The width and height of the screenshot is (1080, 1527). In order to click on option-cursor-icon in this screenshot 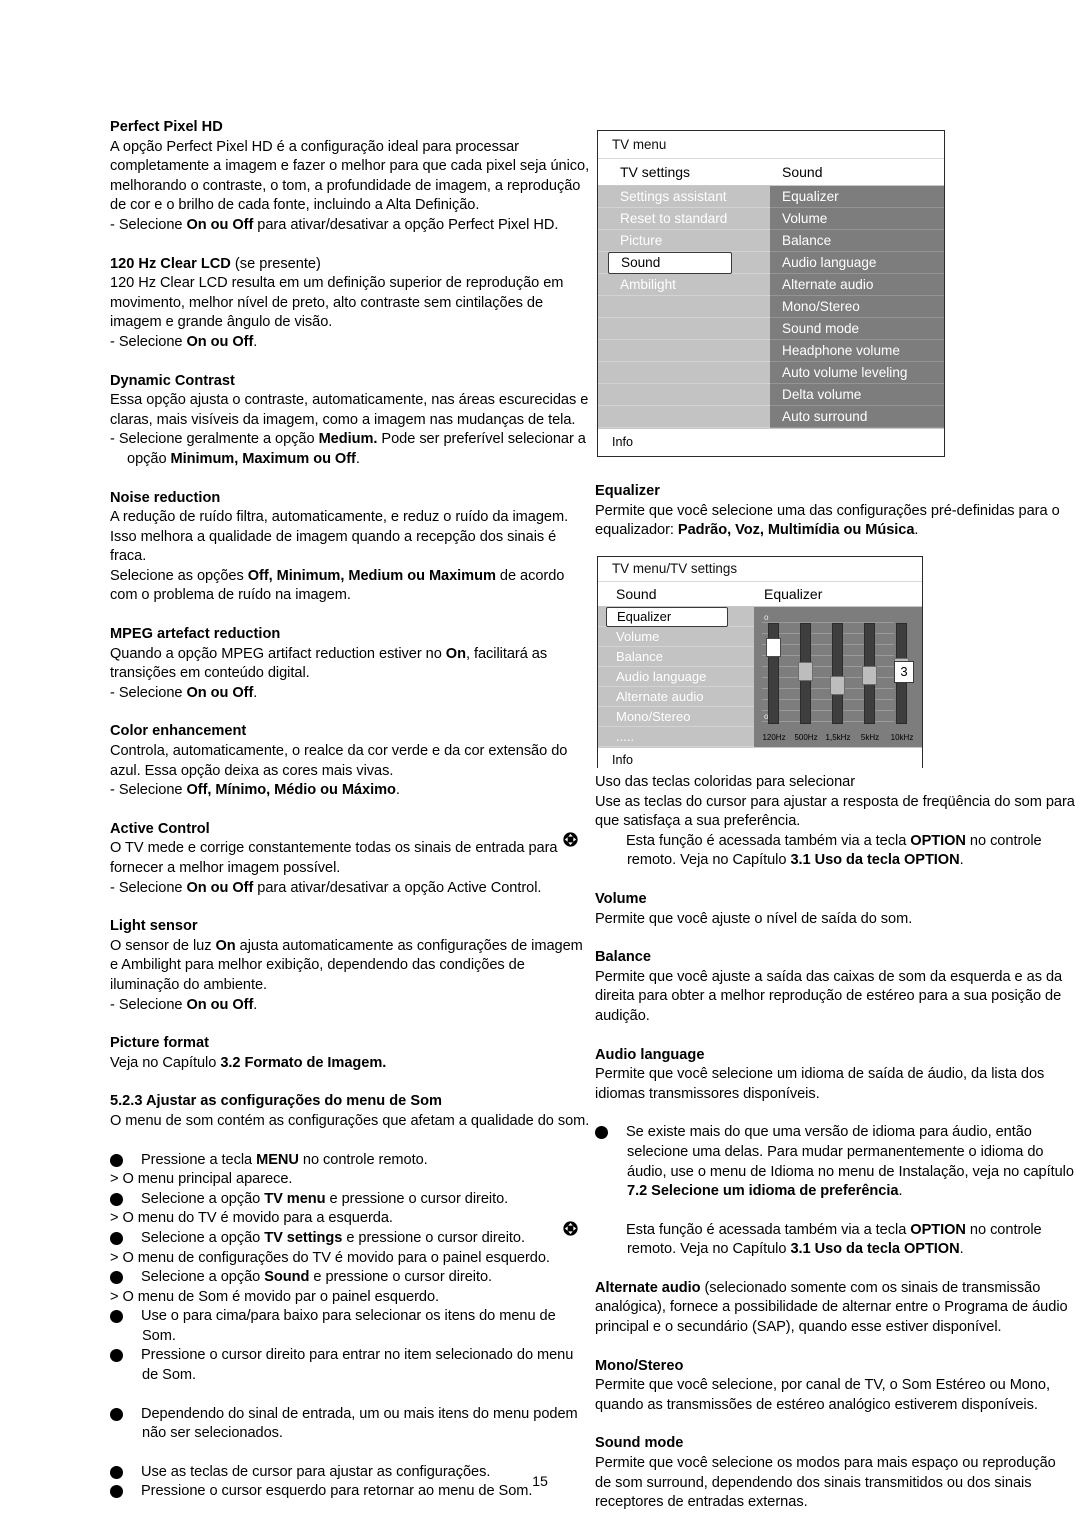, I will do `click(586, 839)`.